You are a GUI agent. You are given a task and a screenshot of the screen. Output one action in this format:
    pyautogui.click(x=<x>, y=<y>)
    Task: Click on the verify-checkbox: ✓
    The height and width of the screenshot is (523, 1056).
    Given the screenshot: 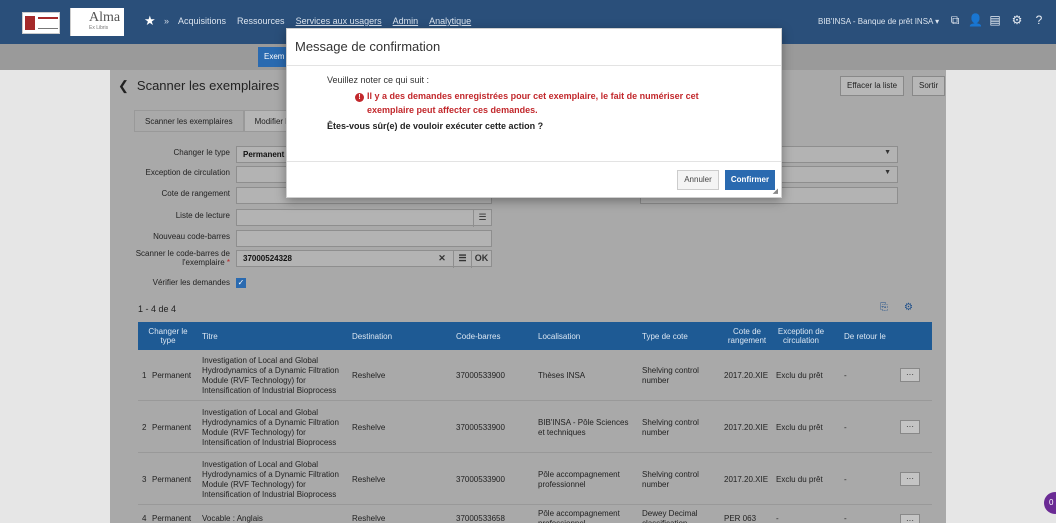 What is the action you would take?
    pyautogui.click(x=241, y=283)
    